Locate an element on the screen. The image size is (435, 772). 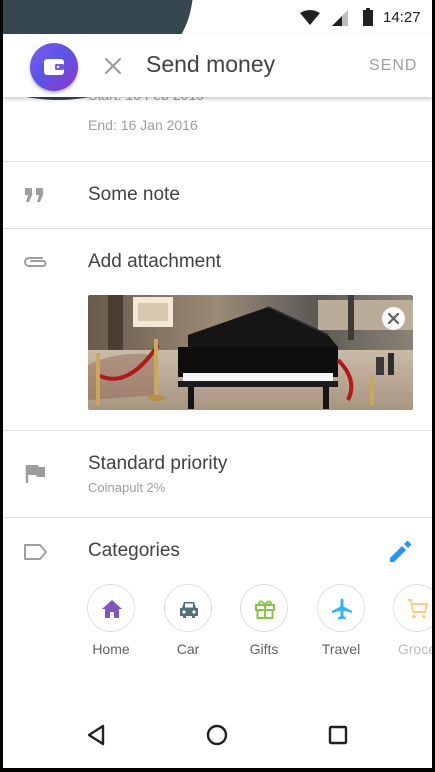
category-label: Car is located at coordinates (188, 649).